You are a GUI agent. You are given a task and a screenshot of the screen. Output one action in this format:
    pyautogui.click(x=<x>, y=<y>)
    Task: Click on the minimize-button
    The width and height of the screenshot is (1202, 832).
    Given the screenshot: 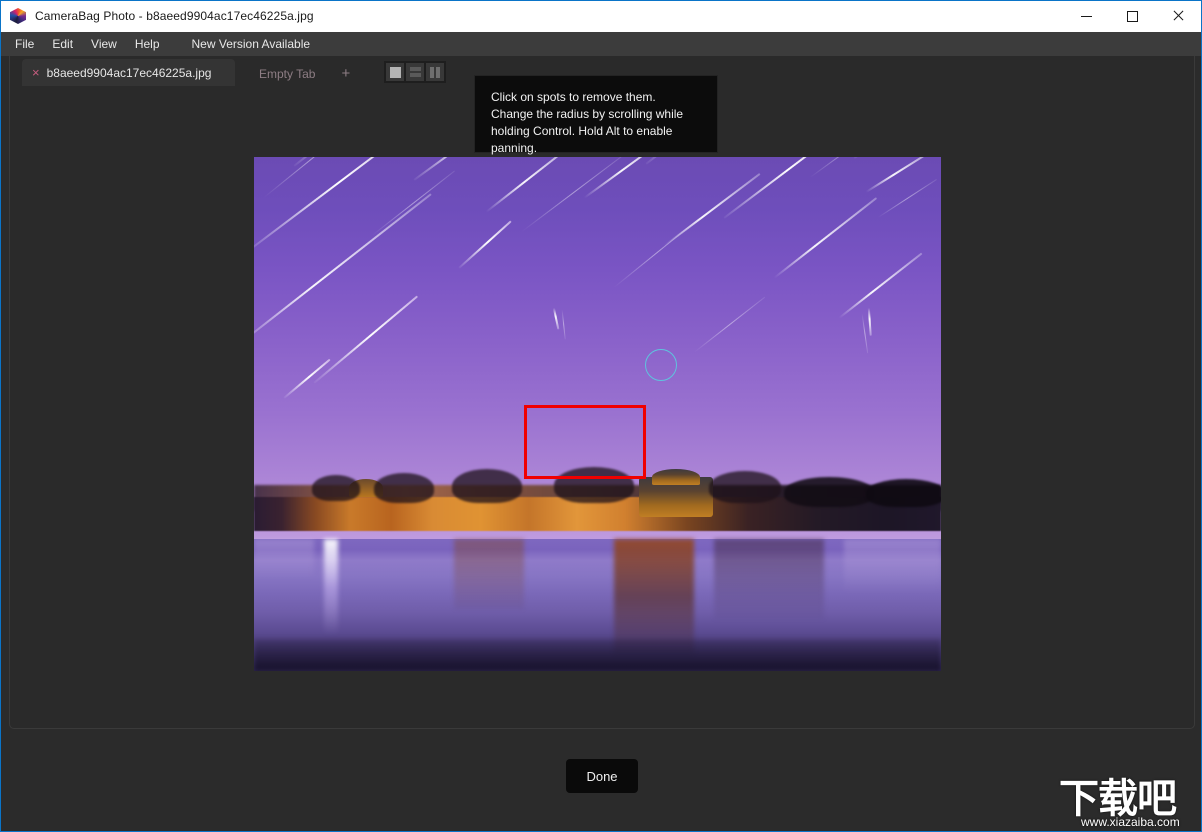 What is the action you would take?
    pyautogui.click(x=1086, y=16)
    